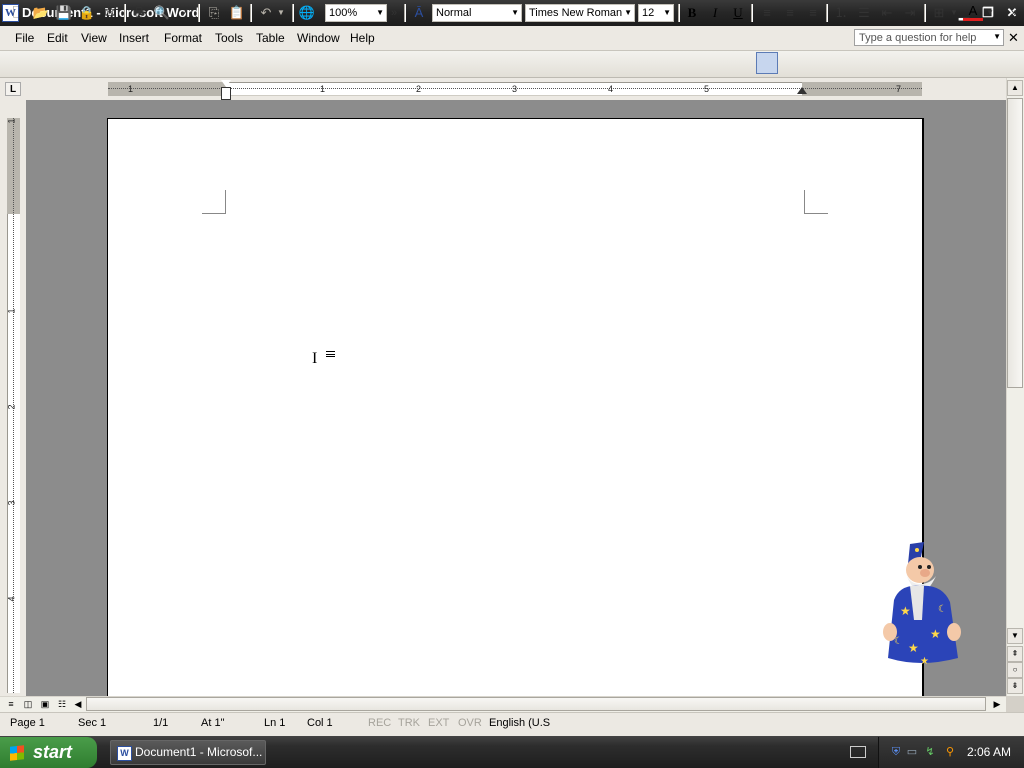  I want to click on zoom-select: 100% ▼, so click(356, 13).